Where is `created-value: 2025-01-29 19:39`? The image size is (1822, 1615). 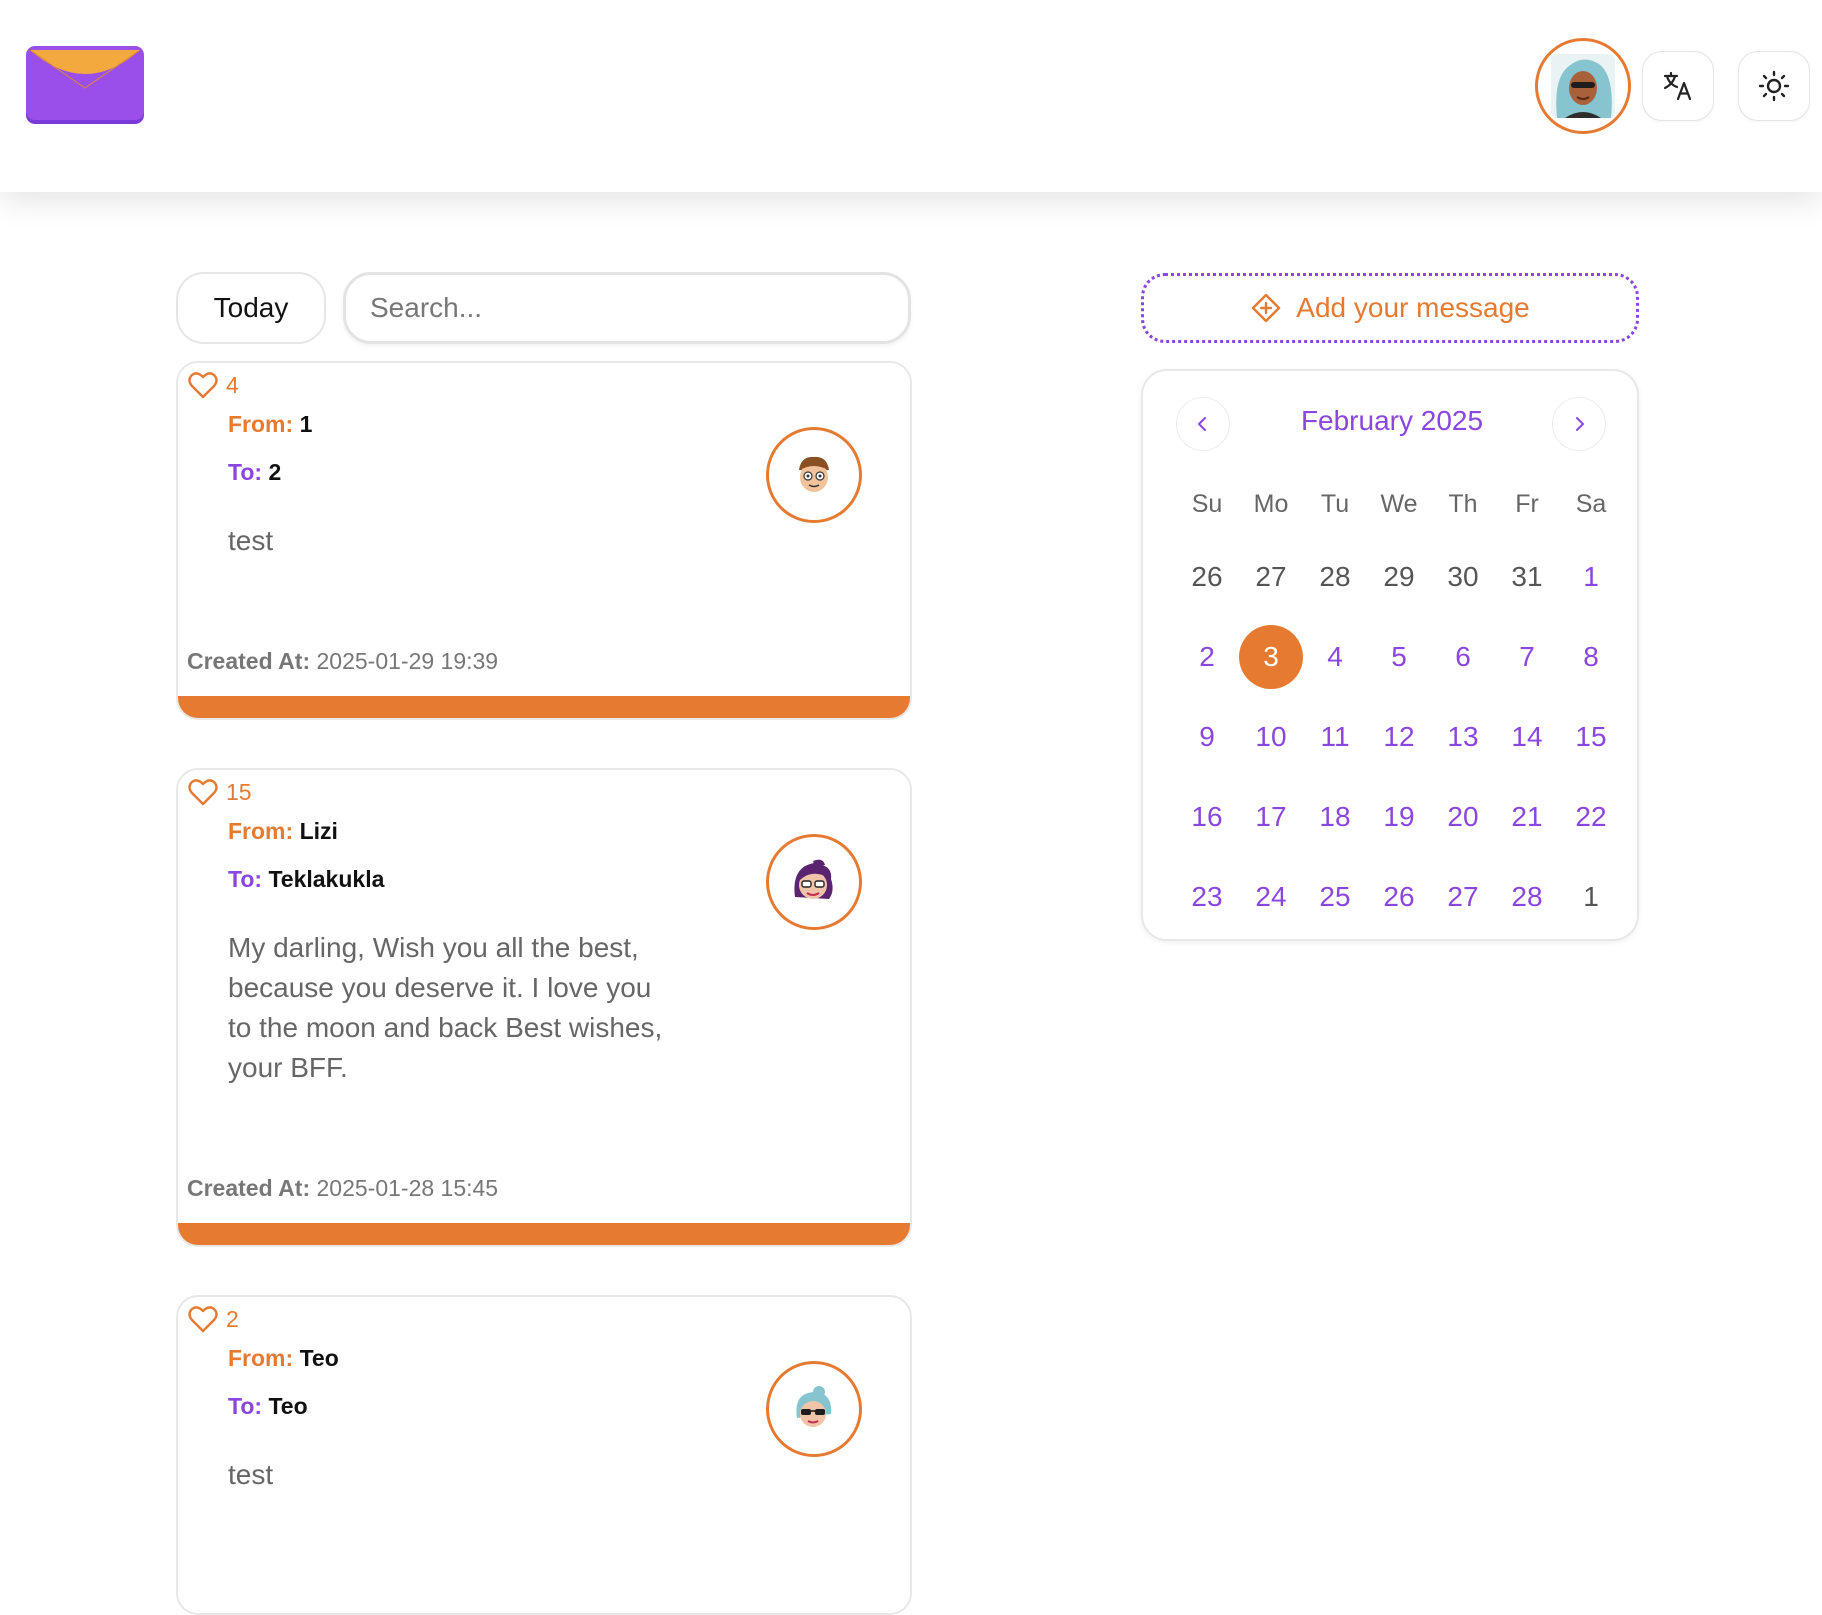
created-value: 2025-01-29 19:39 is located at coordinates (407, 661).